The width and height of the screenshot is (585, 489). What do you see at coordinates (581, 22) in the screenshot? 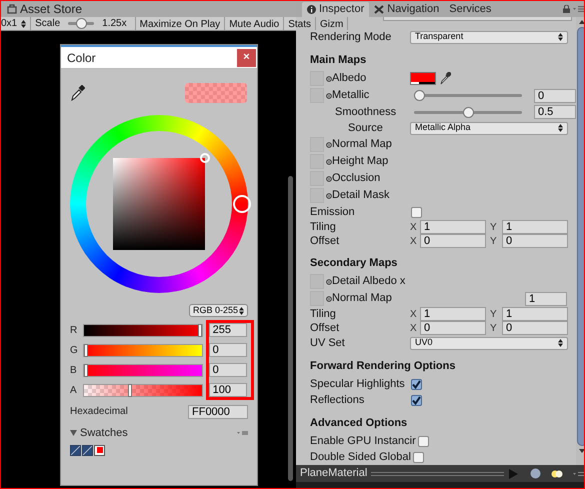
I see `scroll-up-icon` at bounding box center [581, 22].